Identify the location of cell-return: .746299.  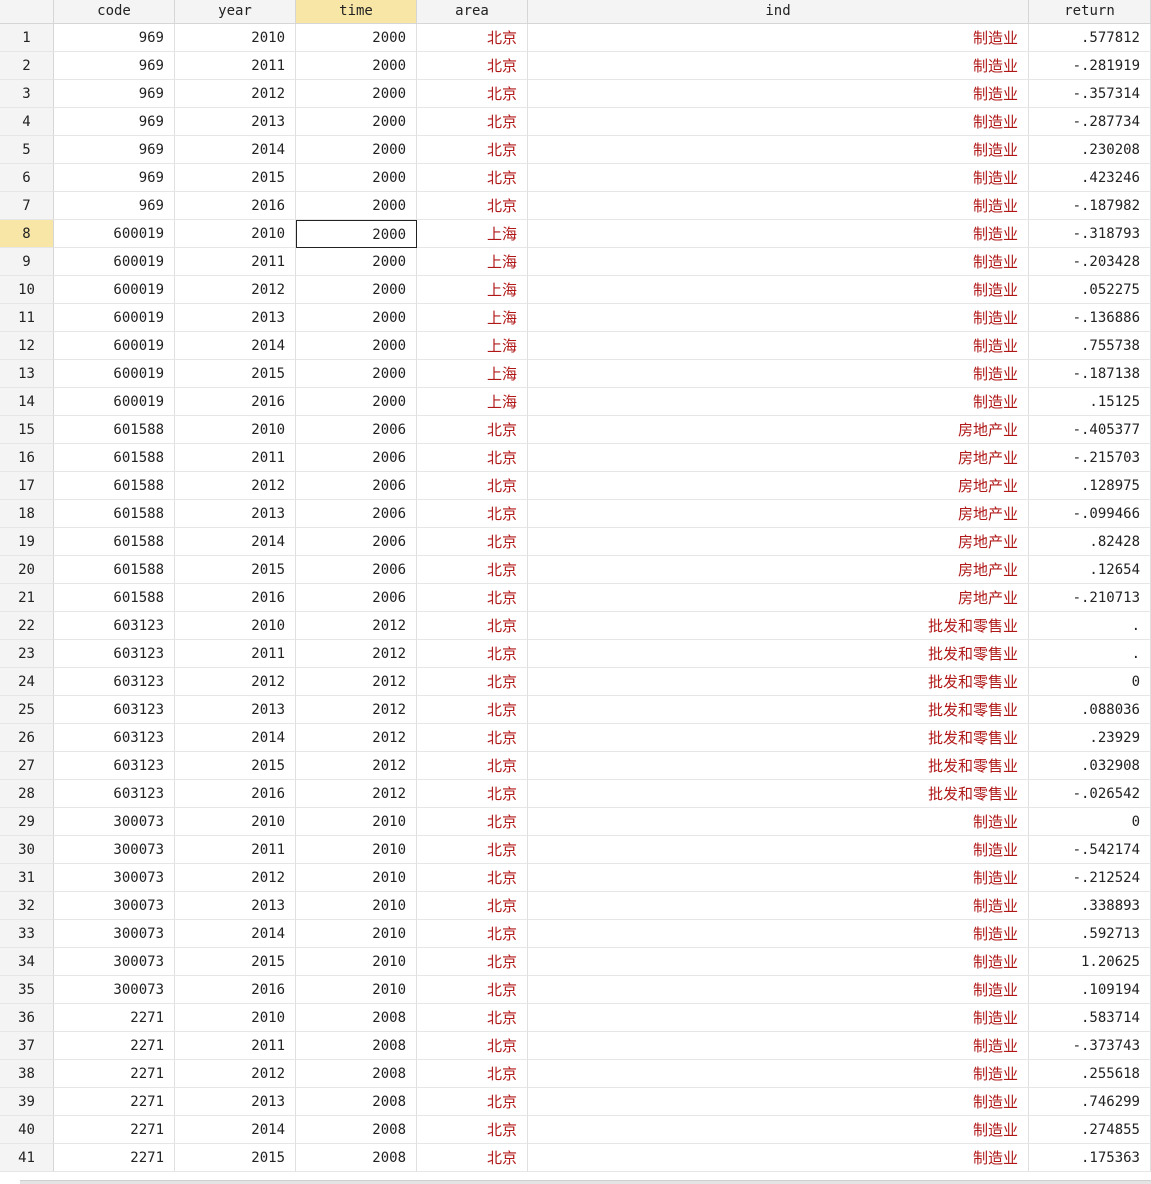
(1090, 1102).